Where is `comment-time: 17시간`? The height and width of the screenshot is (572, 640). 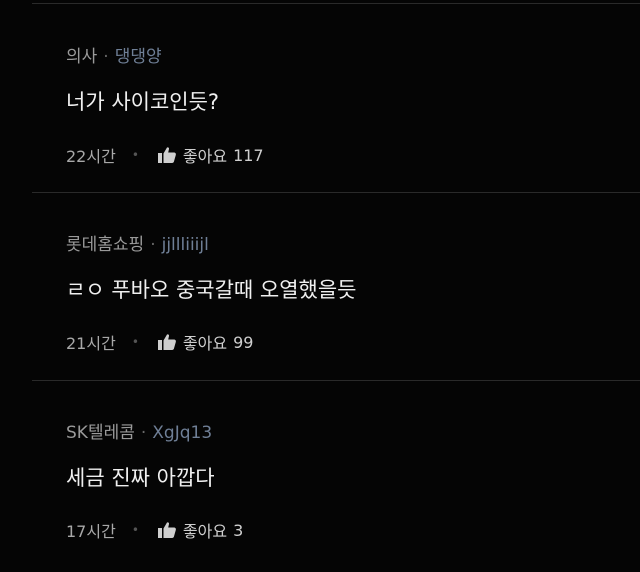
comment-time: 17시간 is located at coordinates (91, 531).